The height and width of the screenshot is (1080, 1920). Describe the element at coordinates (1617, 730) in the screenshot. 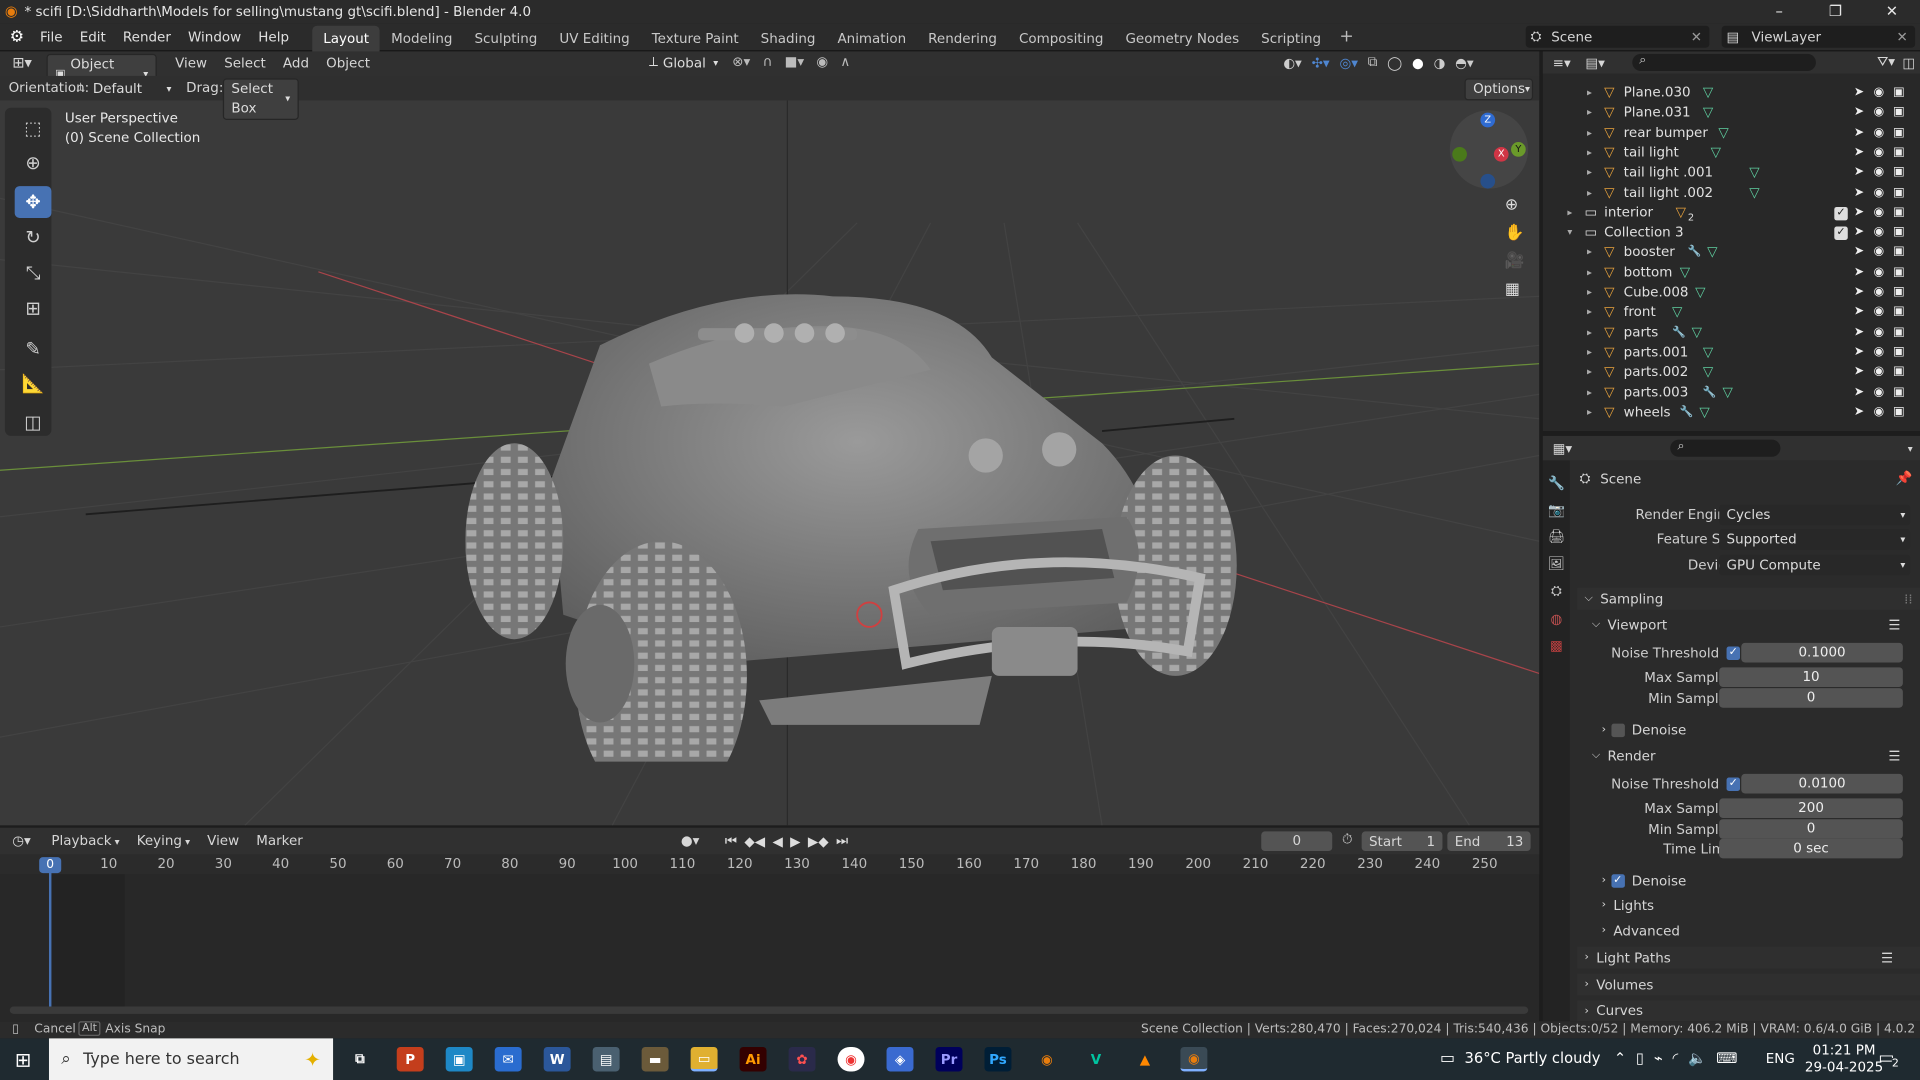

I see `vp-denoise-checkbox` at that location.